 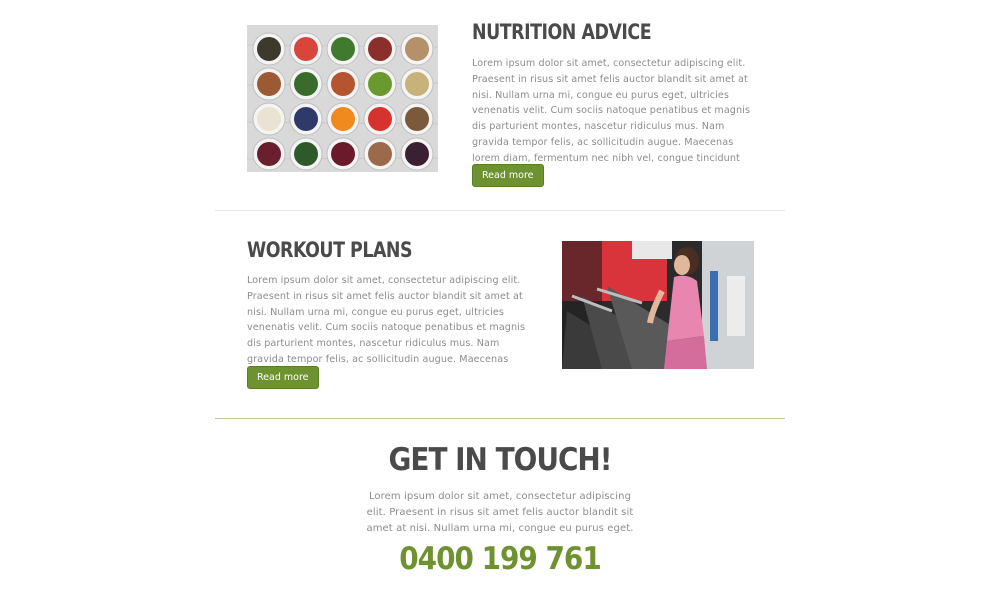 I want to click on workout-title: WORKOUT PLANS, so click(x=330, y=250).